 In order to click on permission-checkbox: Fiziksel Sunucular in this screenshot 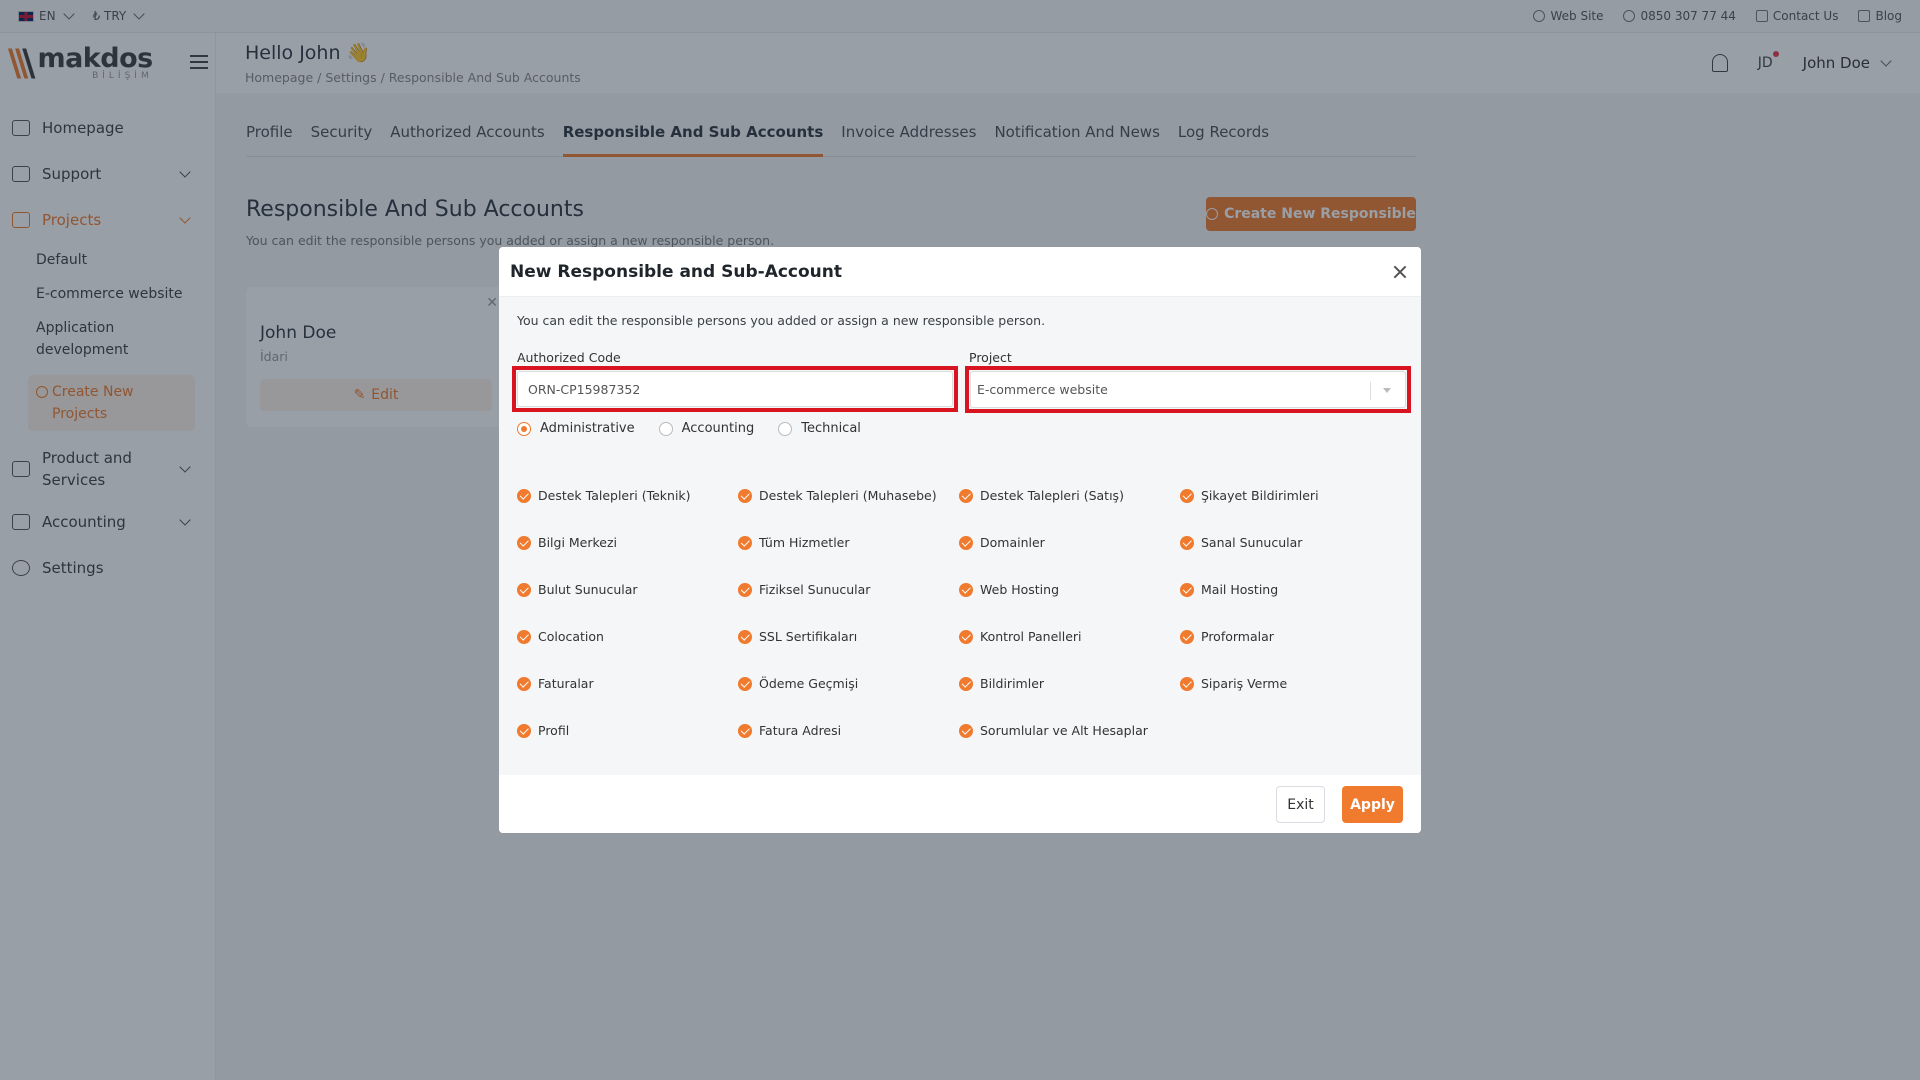, I will do `click(848, 589)`.